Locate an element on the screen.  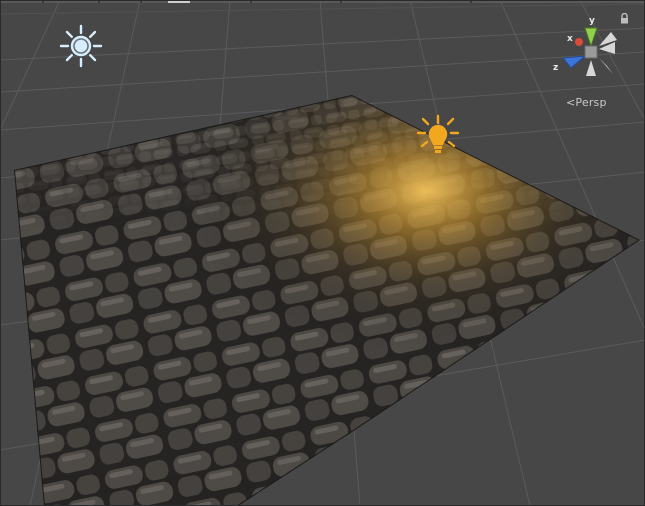
gizmo-cone-neg-y is located at coordinates (591, 68).